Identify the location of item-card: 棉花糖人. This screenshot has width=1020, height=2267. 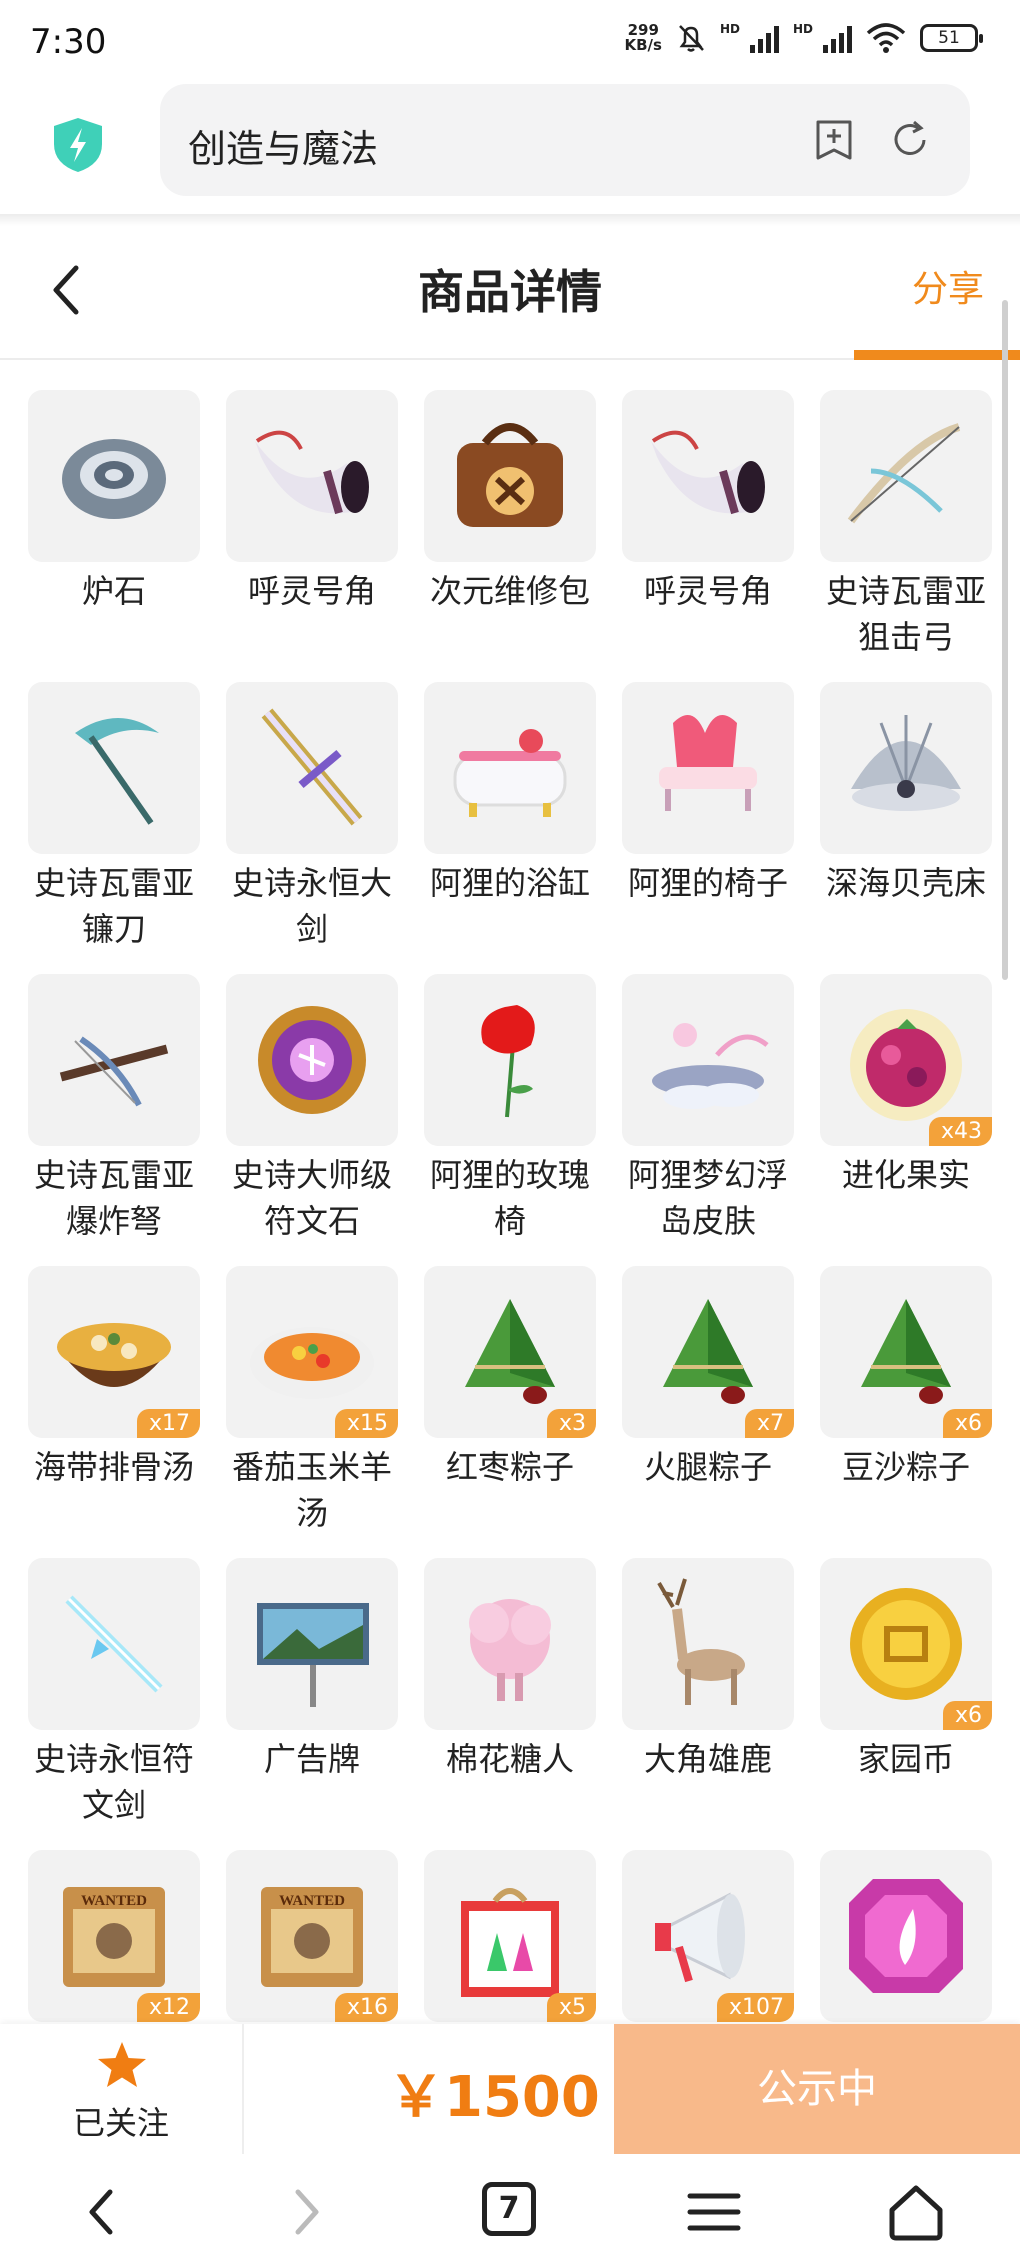
(510, 1704).